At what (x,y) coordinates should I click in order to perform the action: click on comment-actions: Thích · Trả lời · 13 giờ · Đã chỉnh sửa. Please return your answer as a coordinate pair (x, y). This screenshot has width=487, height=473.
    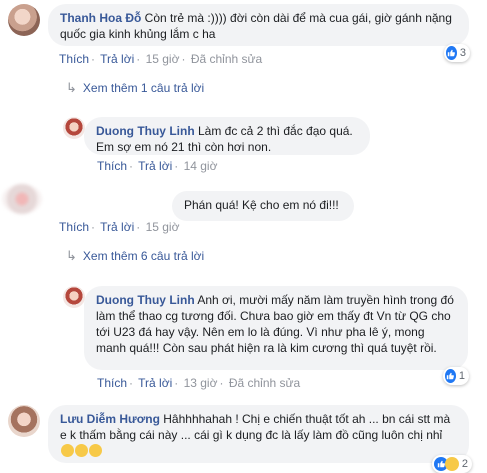
    Looking at the image, I should click on (199, 383).